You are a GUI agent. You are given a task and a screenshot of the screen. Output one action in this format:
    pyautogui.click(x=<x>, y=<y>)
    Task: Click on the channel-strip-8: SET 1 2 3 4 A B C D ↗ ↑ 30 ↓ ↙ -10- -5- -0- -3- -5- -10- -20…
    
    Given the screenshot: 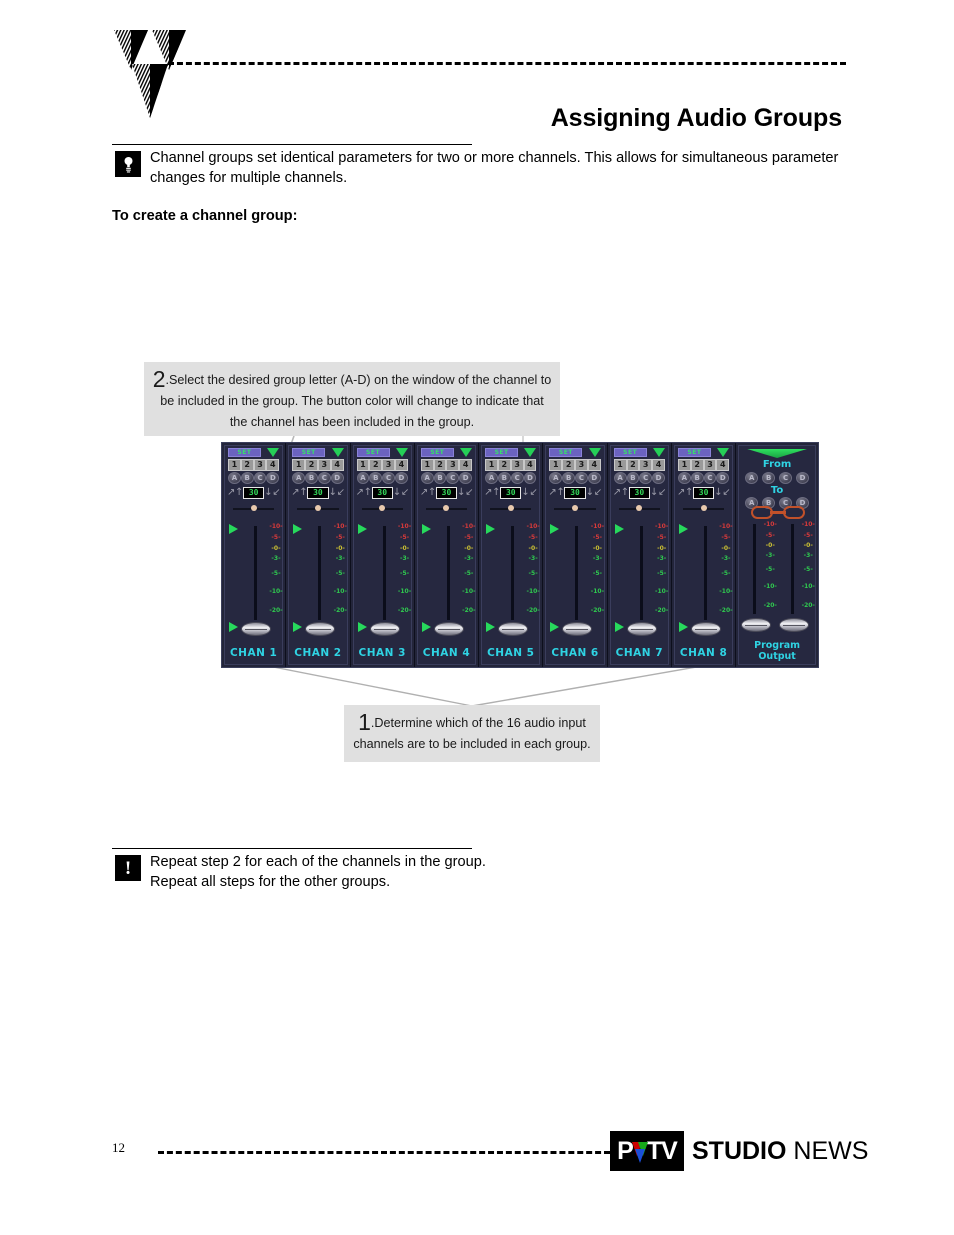 What is the action you would take?
    pyautogui.click(x=704, y=555)
    